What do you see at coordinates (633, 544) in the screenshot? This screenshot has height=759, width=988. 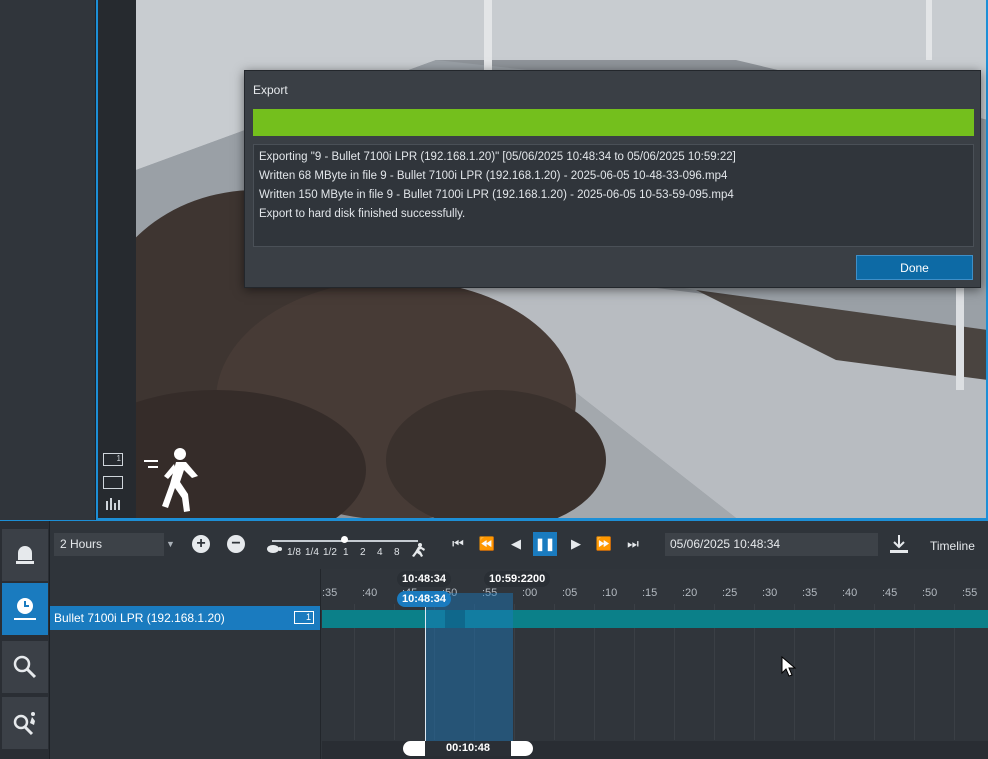 I see `skip-to-end-button: ⏭` at bounding box center [633, 544].